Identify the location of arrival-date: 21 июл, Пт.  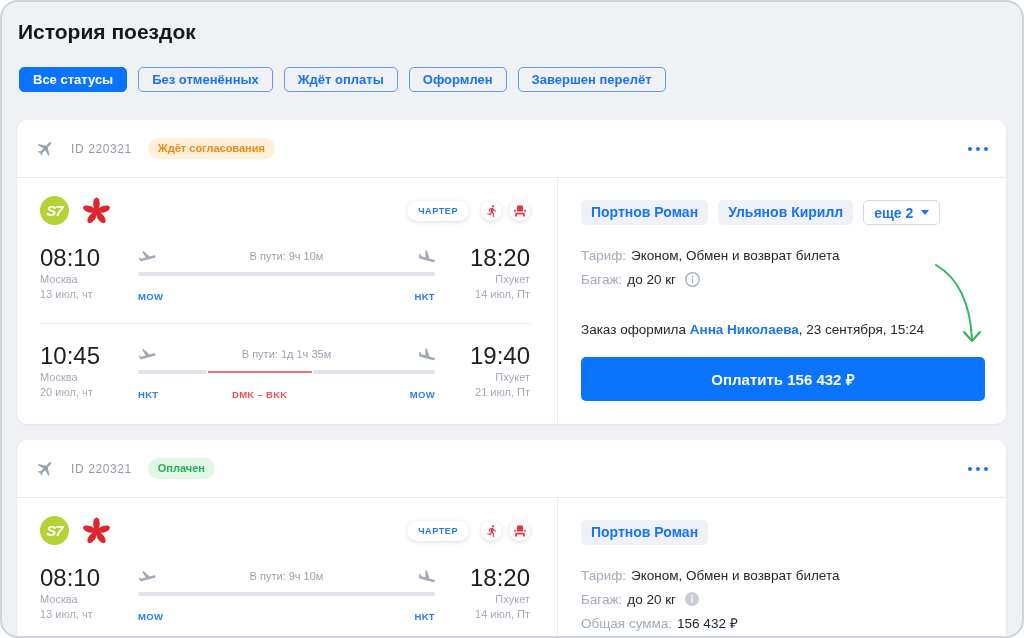
(502, 392).